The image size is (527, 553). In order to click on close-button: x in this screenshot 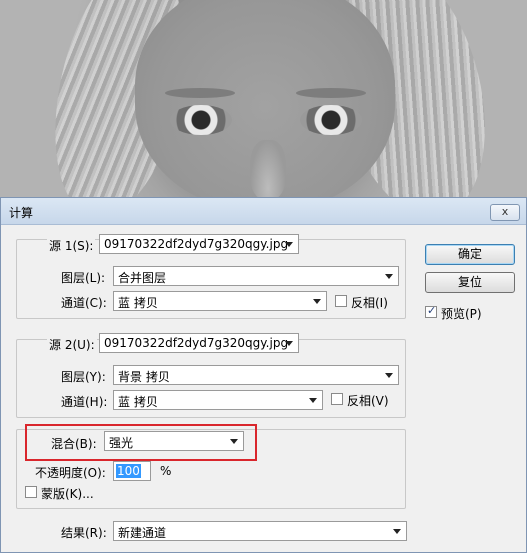, I will do `click(505, 212)`.